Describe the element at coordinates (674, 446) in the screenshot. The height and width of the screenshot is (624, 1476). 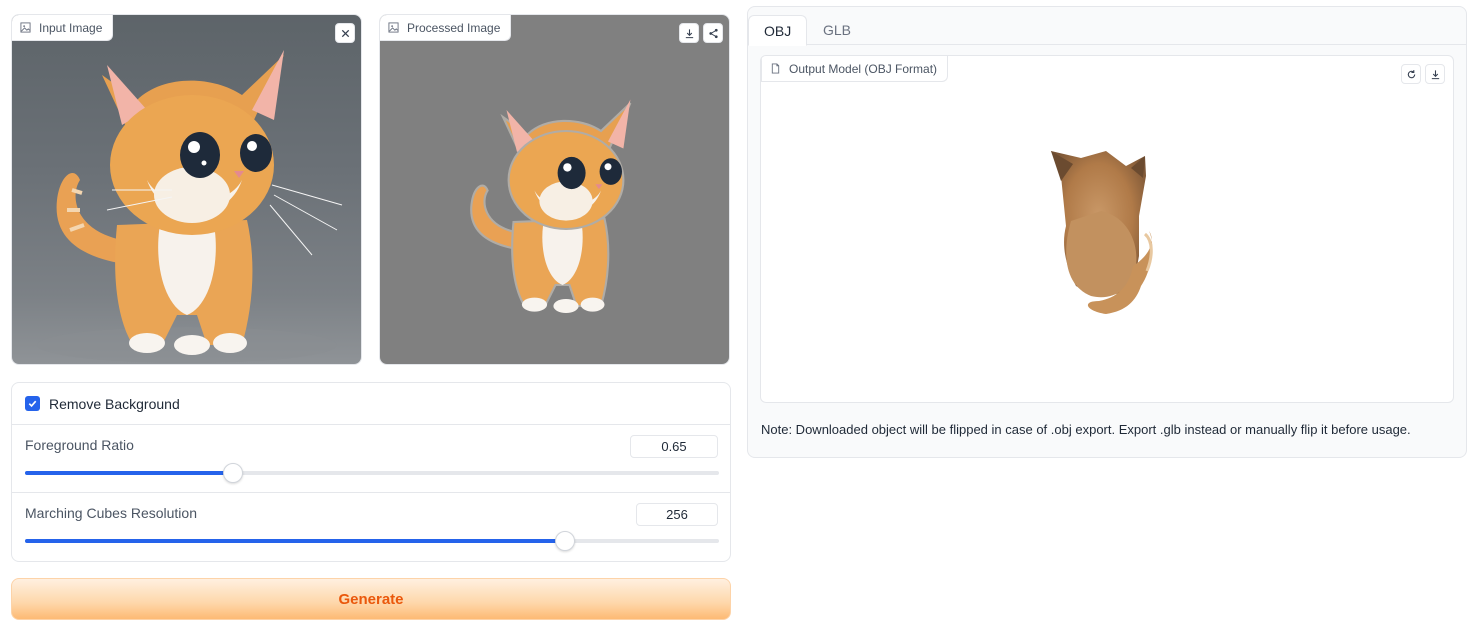
I see `foreground-ratio-input: 0.65` at that location.